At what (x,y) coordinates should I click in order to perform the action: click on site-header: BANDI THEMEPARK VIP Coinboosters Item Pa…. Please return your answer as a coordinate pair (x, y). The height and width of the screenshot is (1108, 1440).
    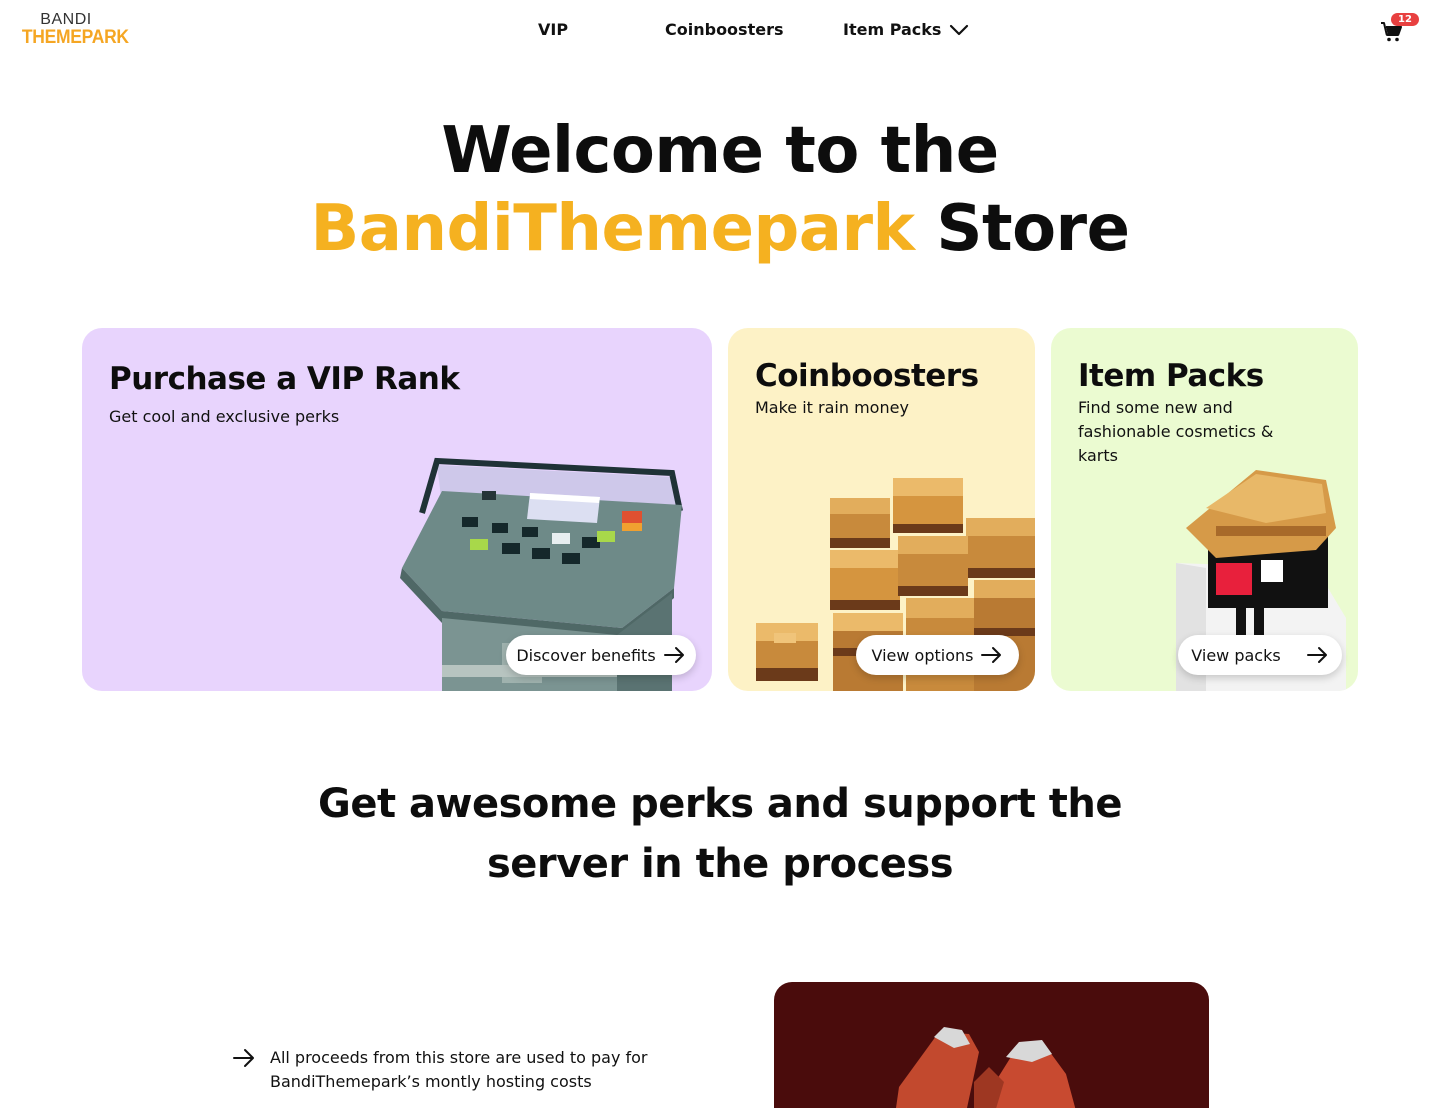
    Looking at the image, I should click on (720, 31).